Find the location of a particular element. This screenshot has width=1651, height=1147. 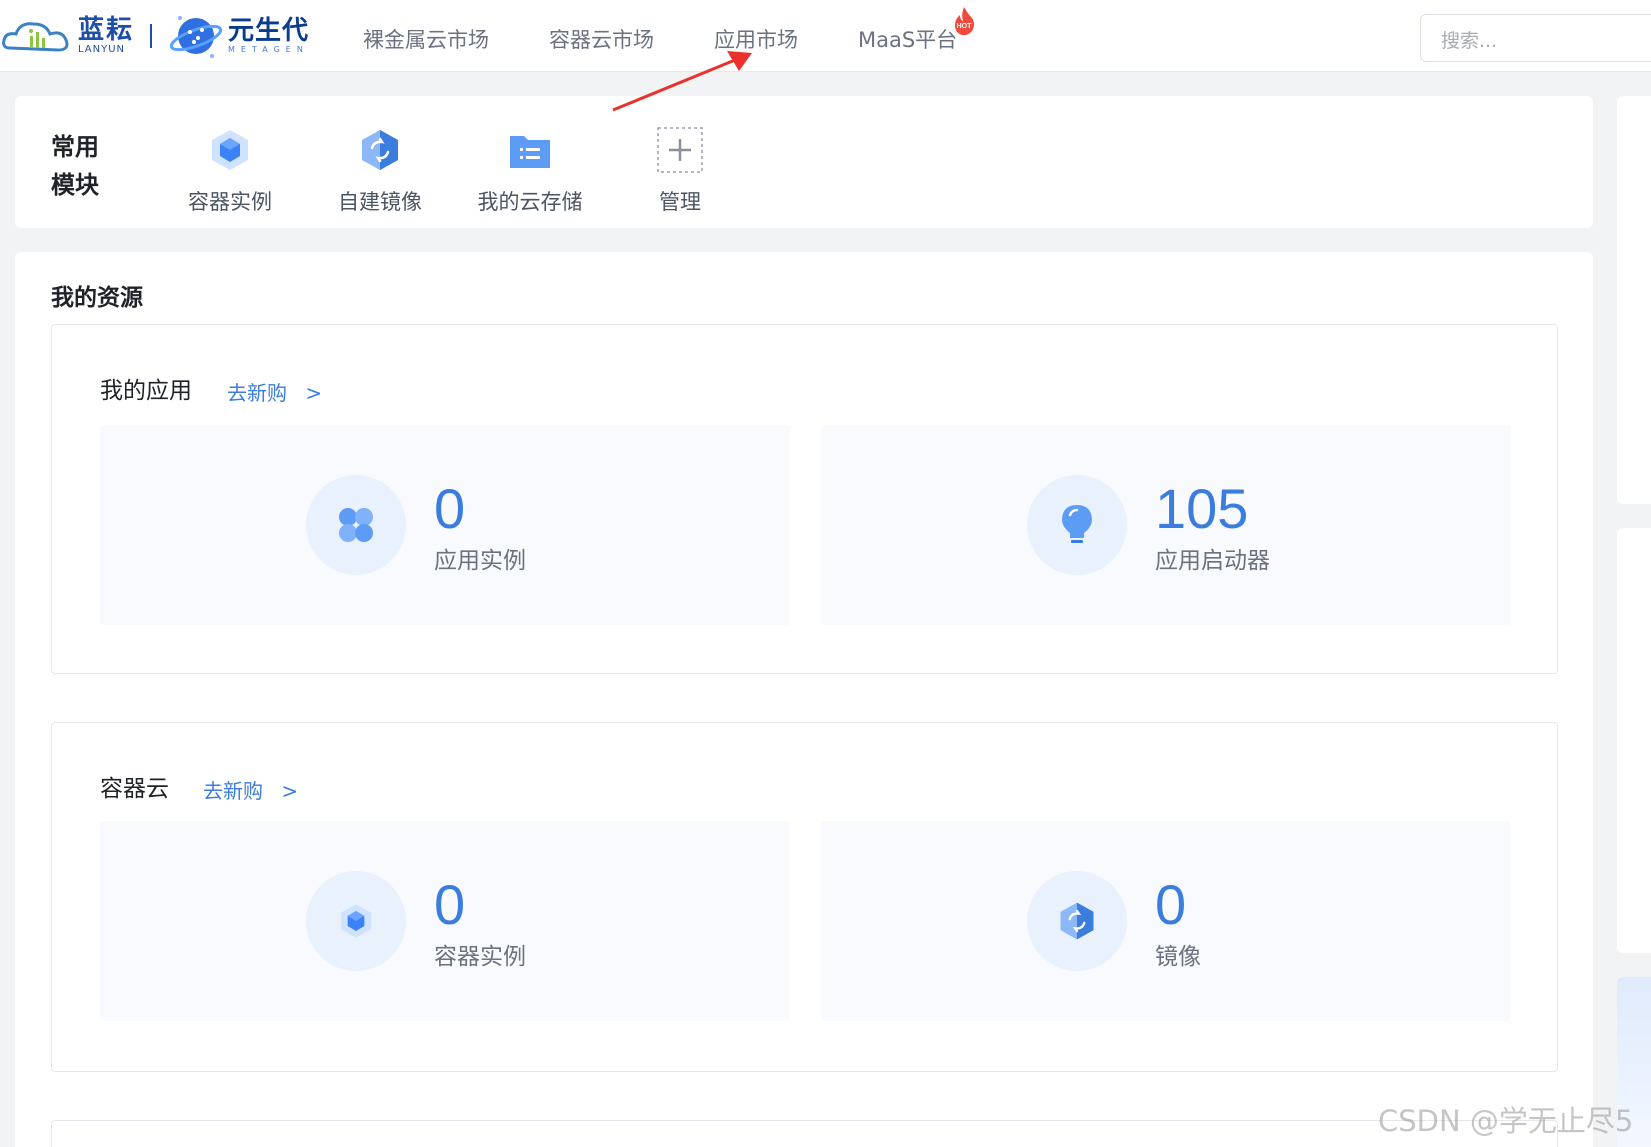

common-modules-title-line: 常用 is located at coordinates (75, 147).